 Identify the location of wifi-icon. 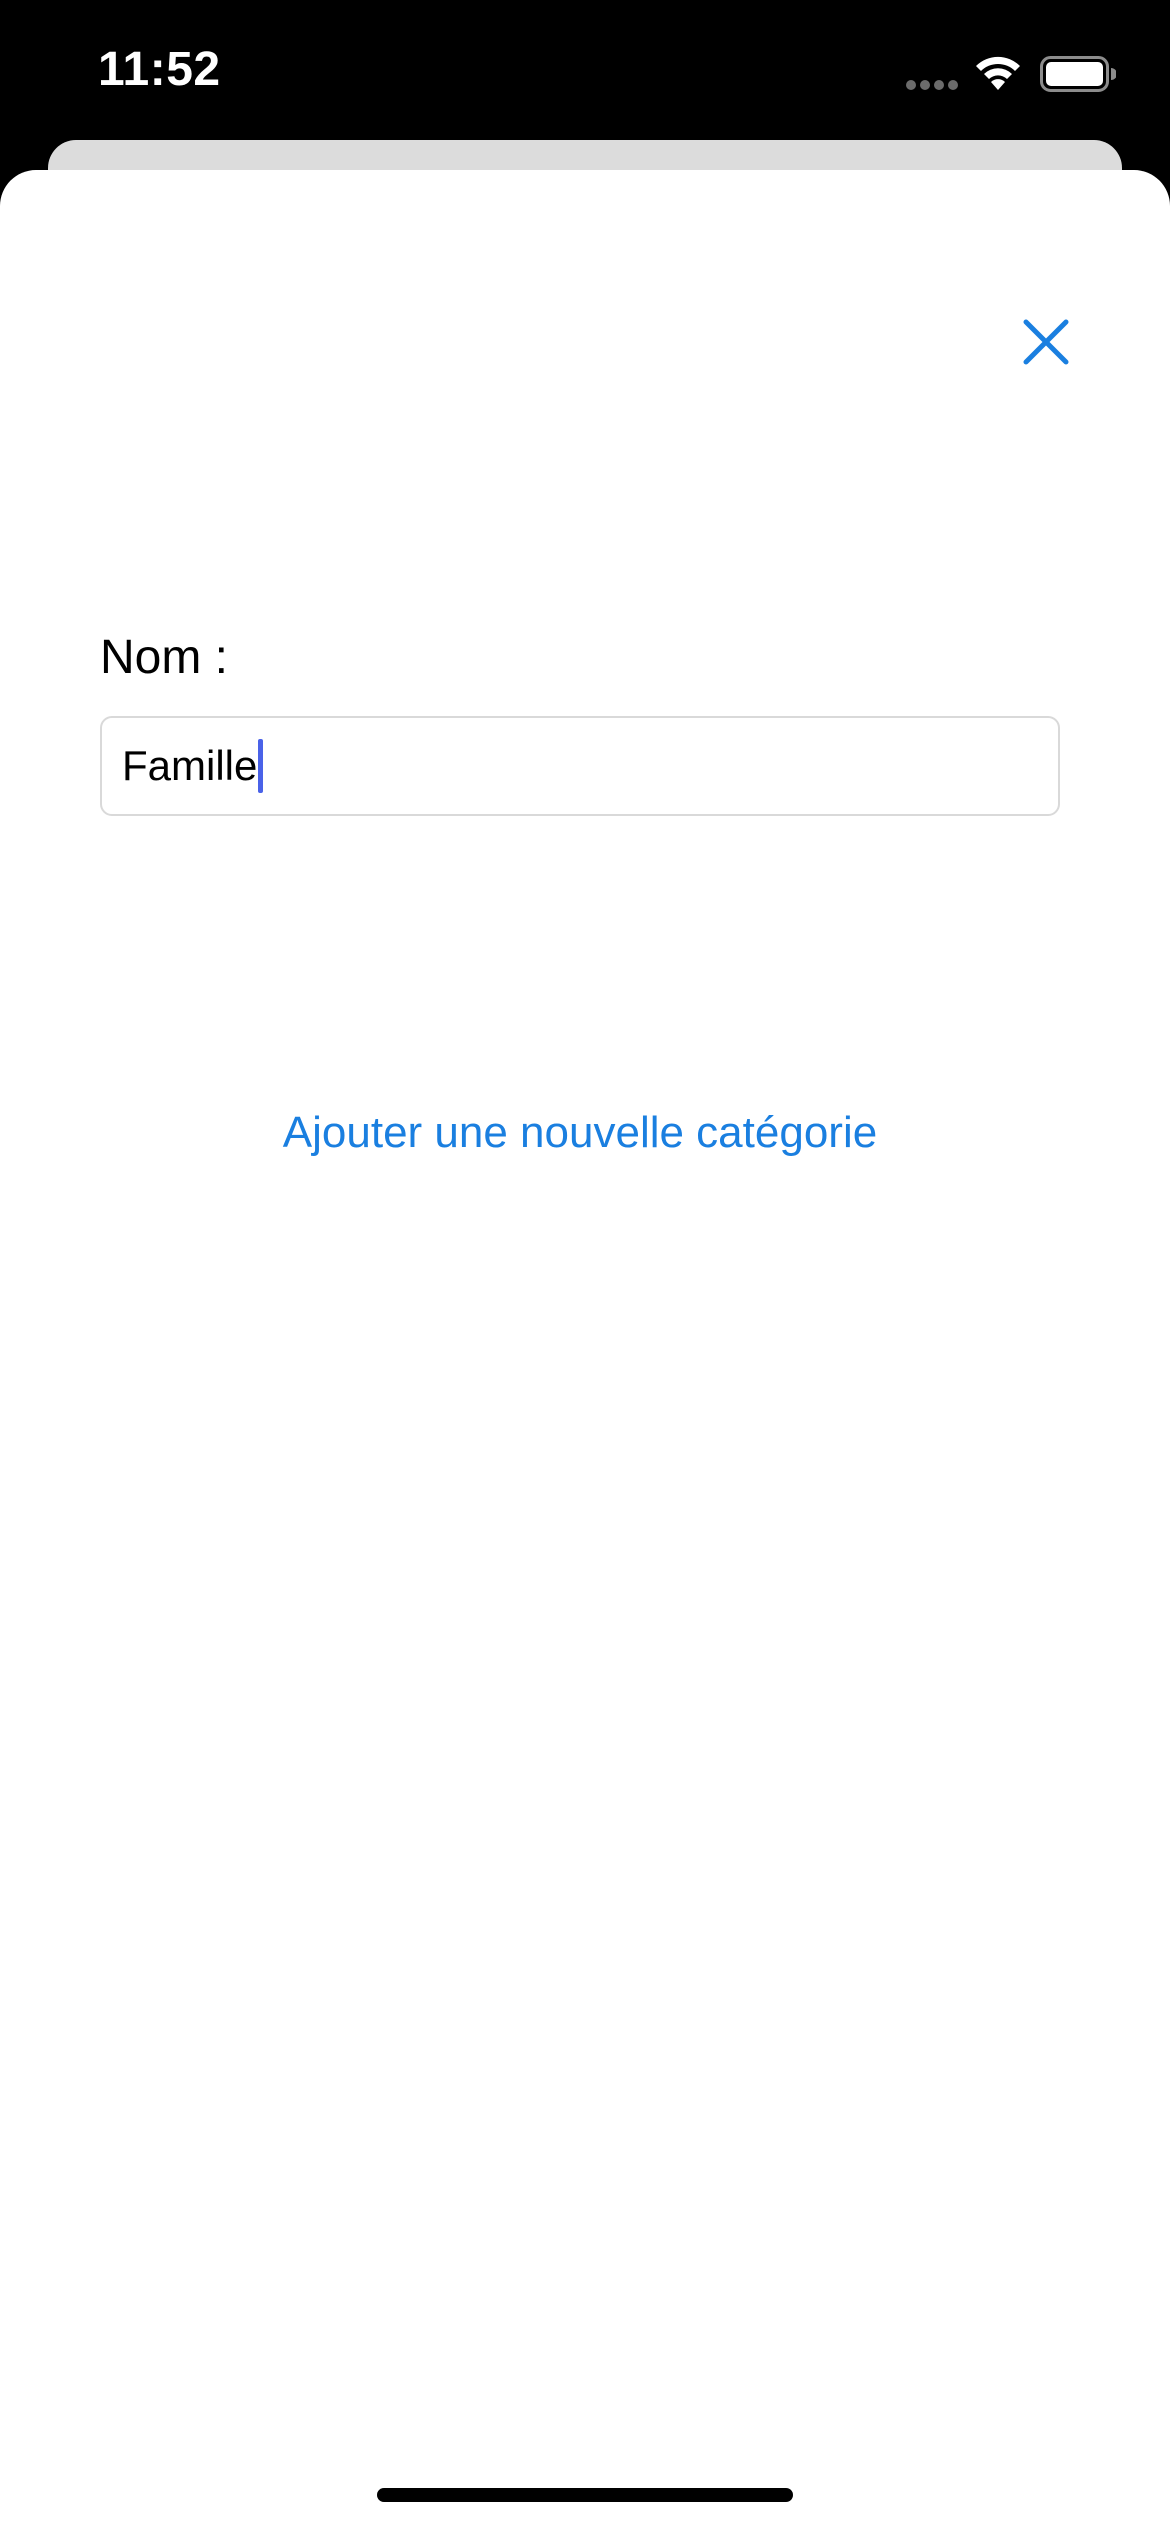
(998, 73).